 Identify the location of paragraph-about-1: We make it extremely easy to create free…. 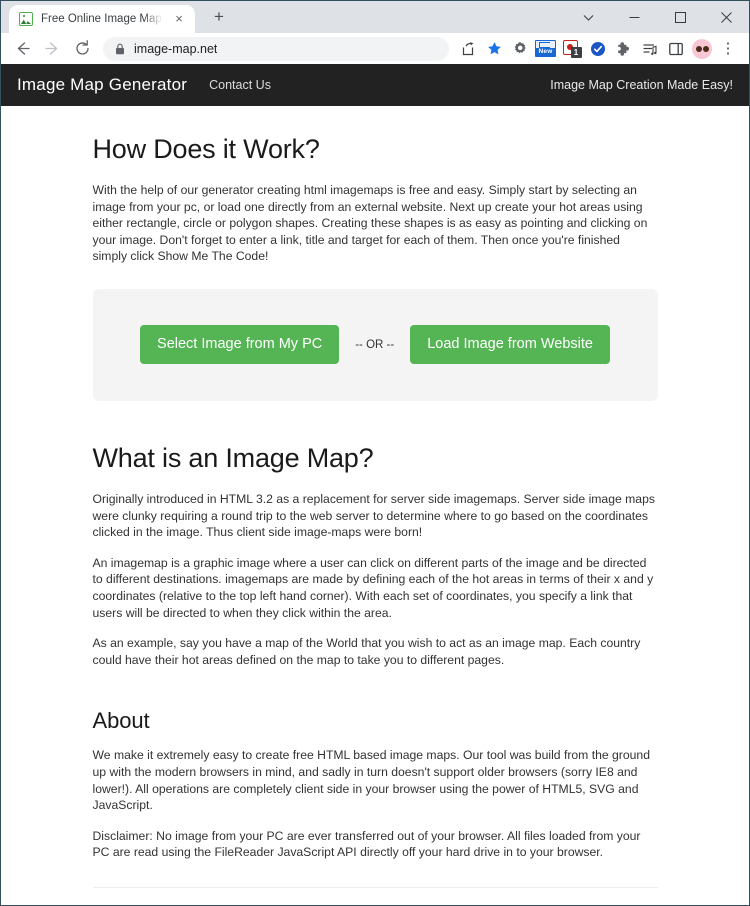
(371, 780).